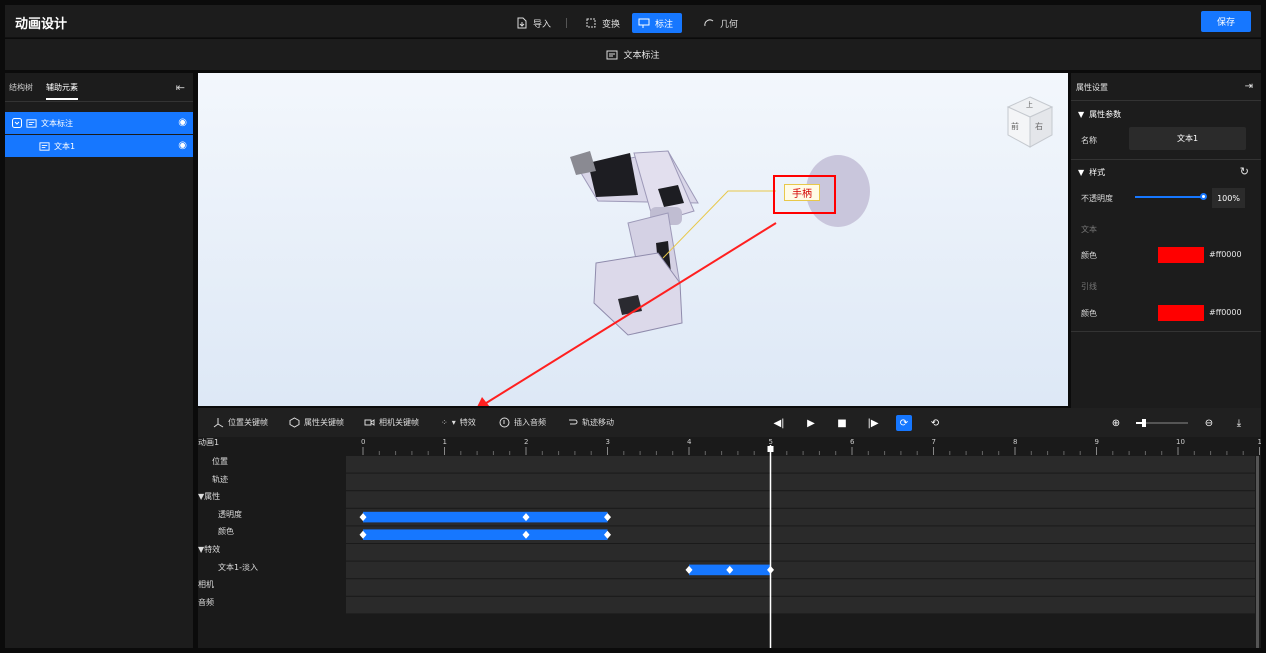 This screenshot has width=1266, height=653. What do you see at coordinates (41, 24) in the screenshot?
I see `app-title: 动画设计` at bounding box center [41, 24].